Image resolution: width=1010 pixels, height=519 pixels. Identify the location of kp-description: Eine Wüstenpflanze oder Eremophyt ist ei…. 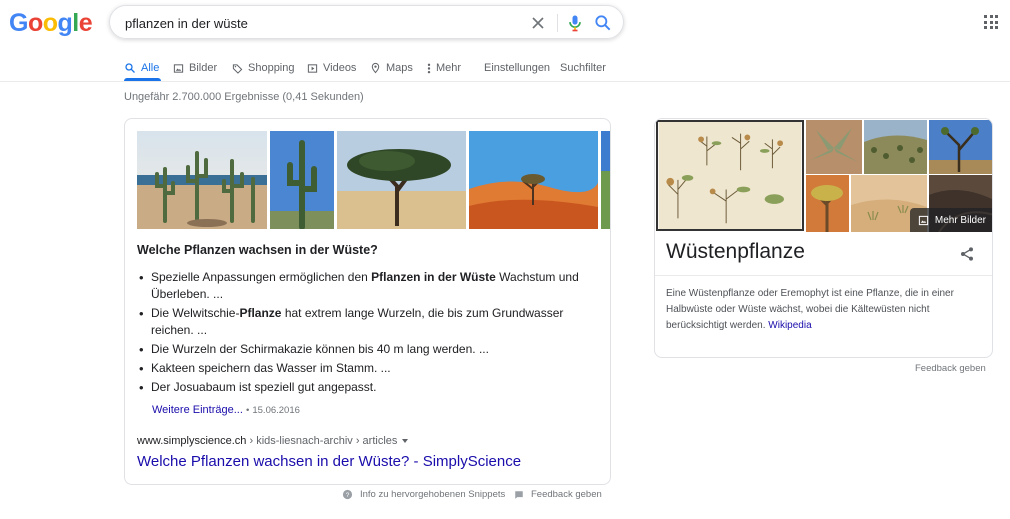
(823, 310).